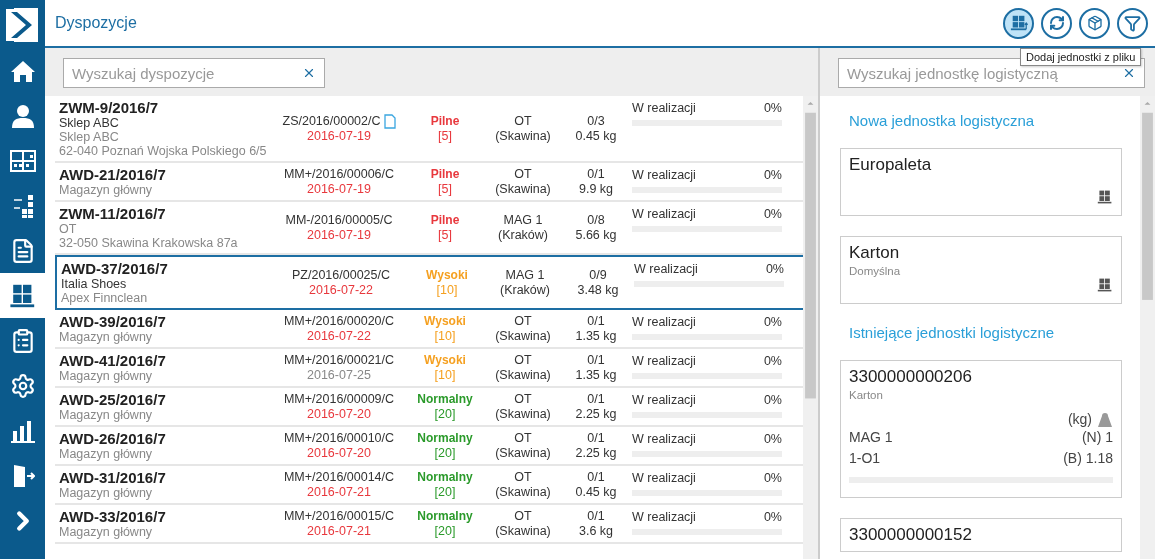 Image resolution: width=1155 pixels, height=559 pixels. What do you see at coordinates (339, 360) in the screenshot?
I see `document-number: MM+/2016/00021/C` at bounding box center [339, 360].